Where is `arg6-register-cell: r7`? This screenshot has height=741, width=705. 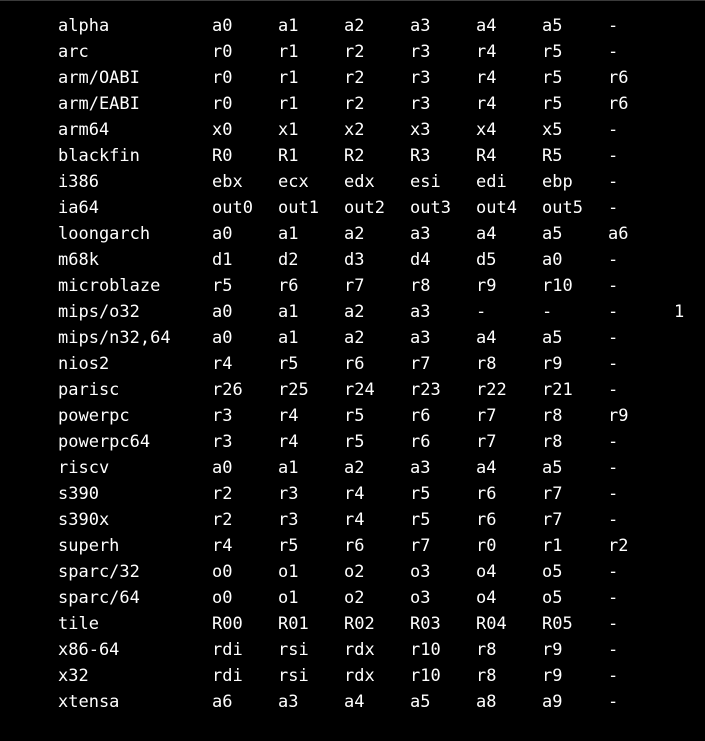
arg6-register-cell: r7 is located at coordinates (552, 520).